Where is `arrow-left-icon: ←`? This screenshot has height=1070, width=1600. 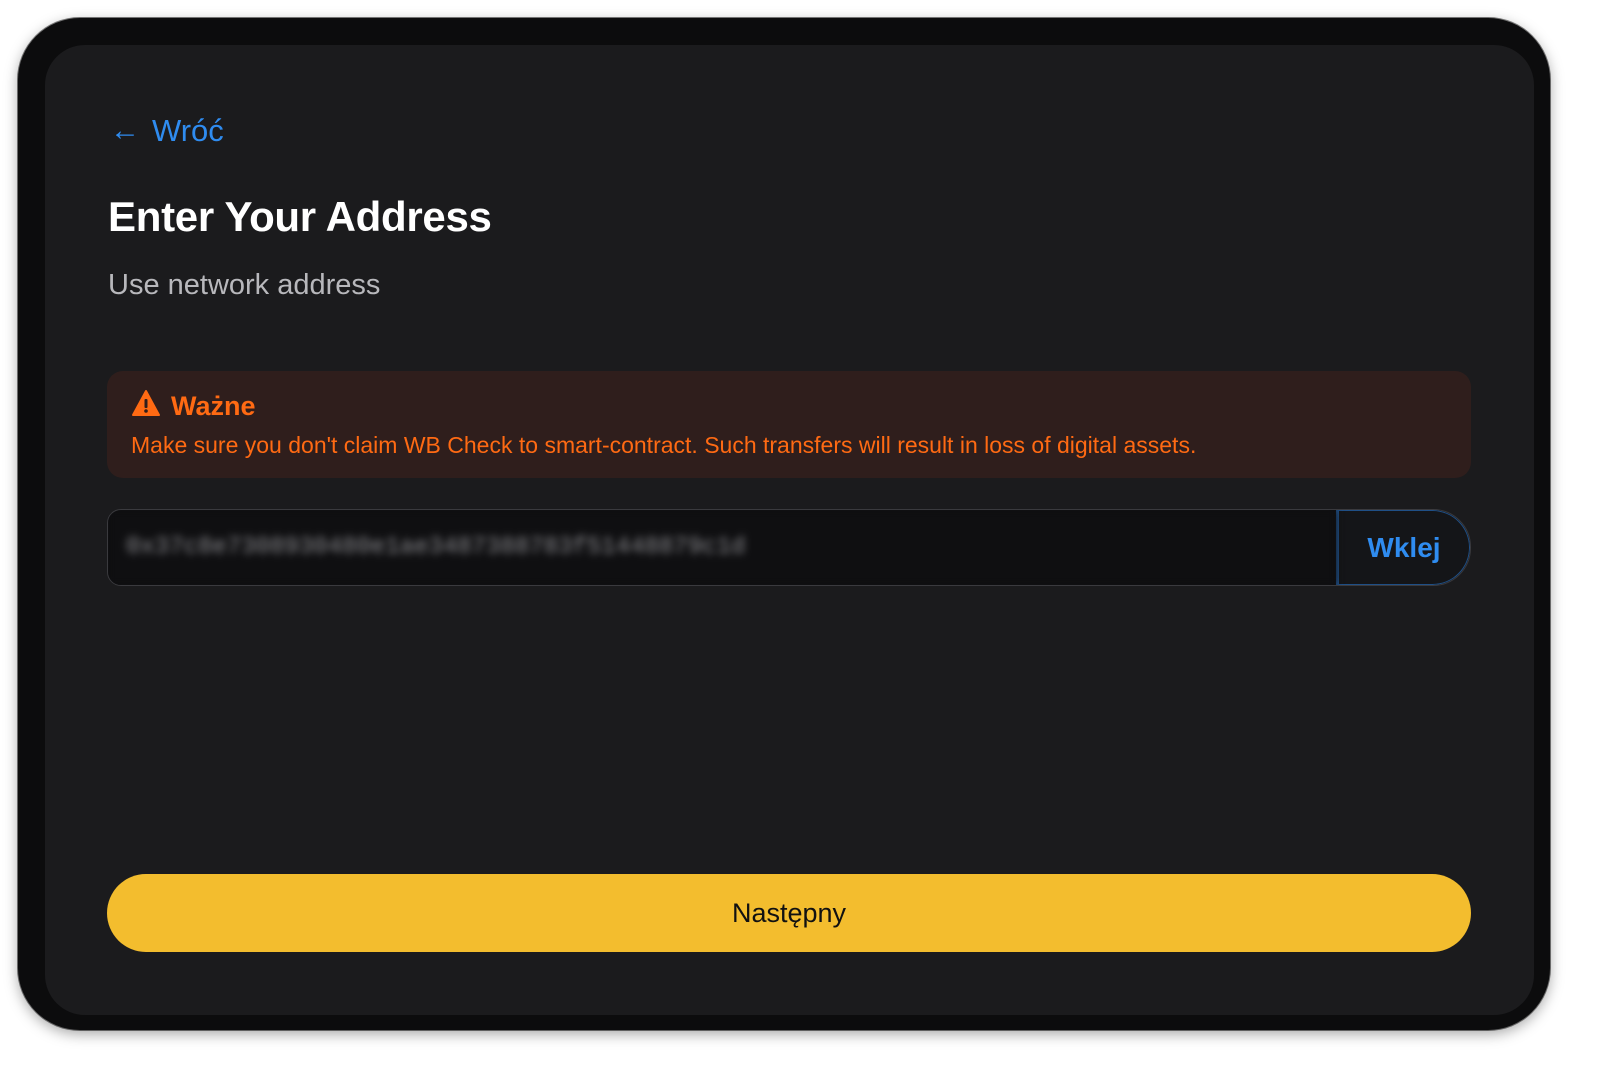 arrow-left-icon: ← is located at coordinates (125, 130).